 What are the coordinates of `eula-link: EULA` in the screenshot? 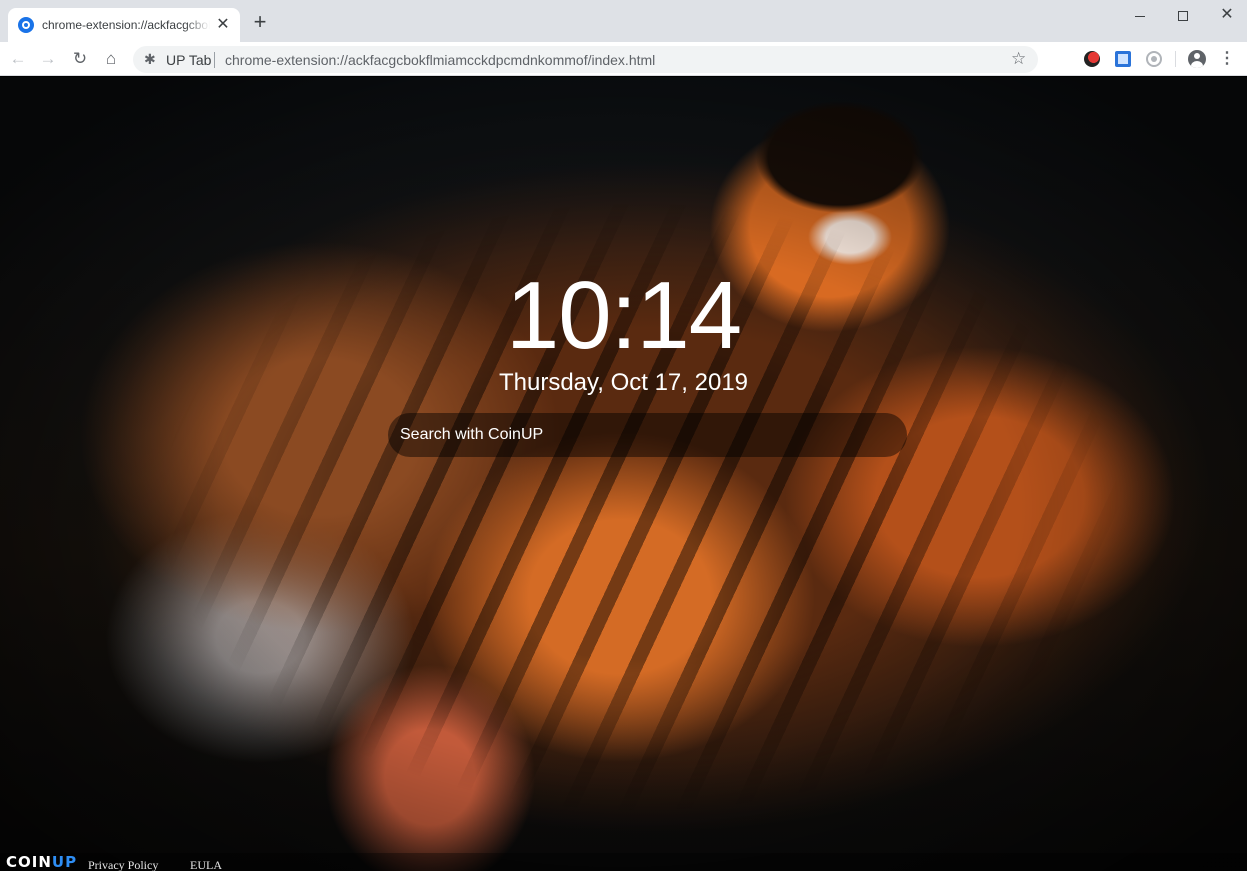 It's located at (206, 864).